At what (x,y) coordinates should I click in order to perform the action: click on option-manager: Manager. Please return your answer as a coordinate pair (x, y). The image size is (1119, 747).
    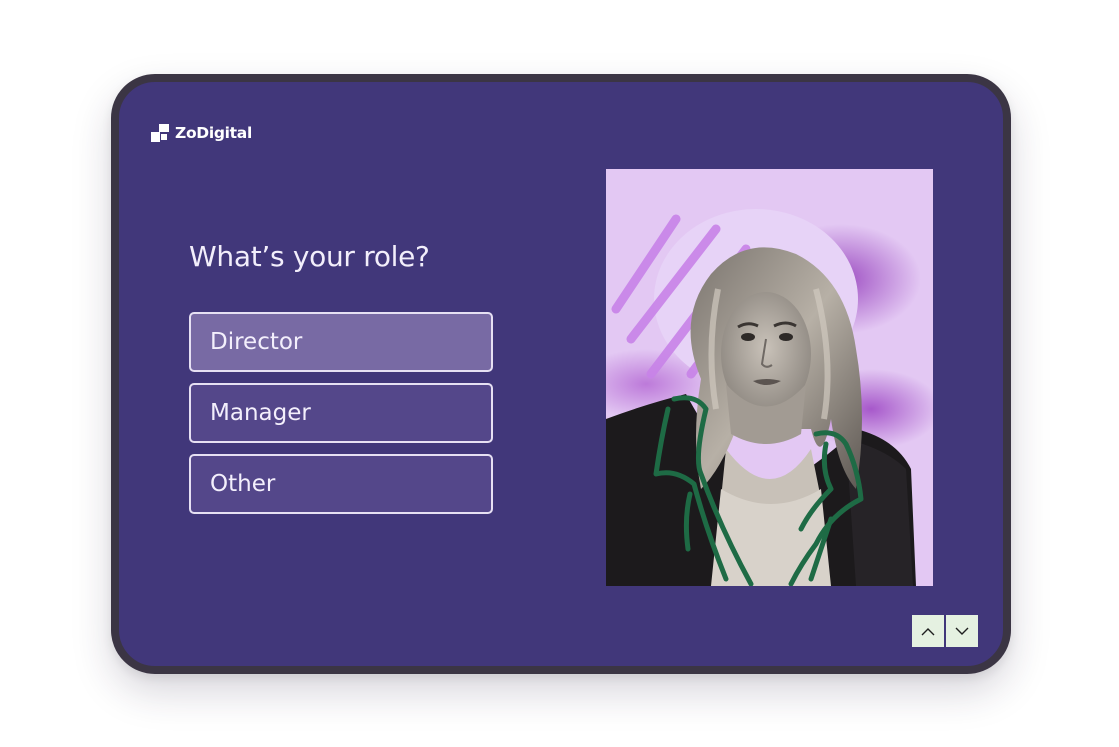
    Looking at the image, I should click on (341, 413).